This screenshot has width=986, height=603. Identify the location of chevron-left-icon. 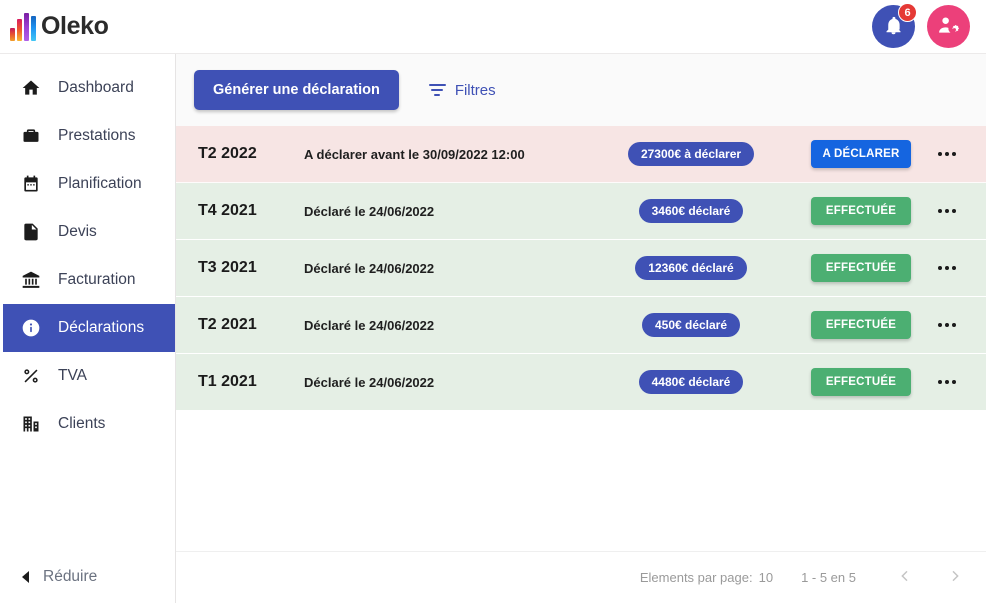
(905, 577).